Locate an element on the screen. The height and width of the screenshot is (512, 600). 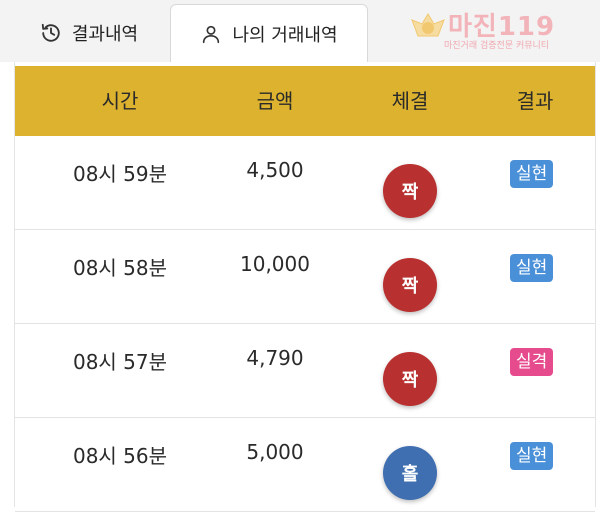
result-badge: 실격 is located at coordinates (532, 362).